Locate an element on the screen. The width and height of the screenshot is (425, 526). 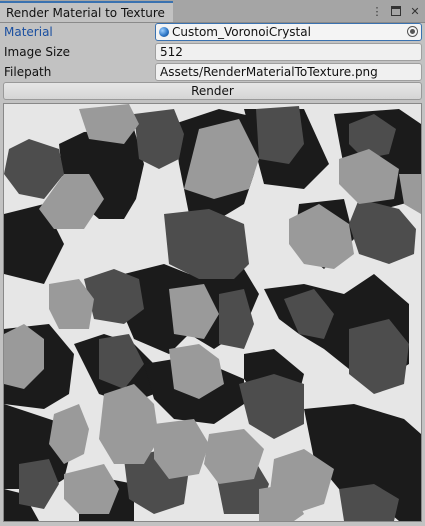
material-sphere-icon is located at coordinates (164, 32).